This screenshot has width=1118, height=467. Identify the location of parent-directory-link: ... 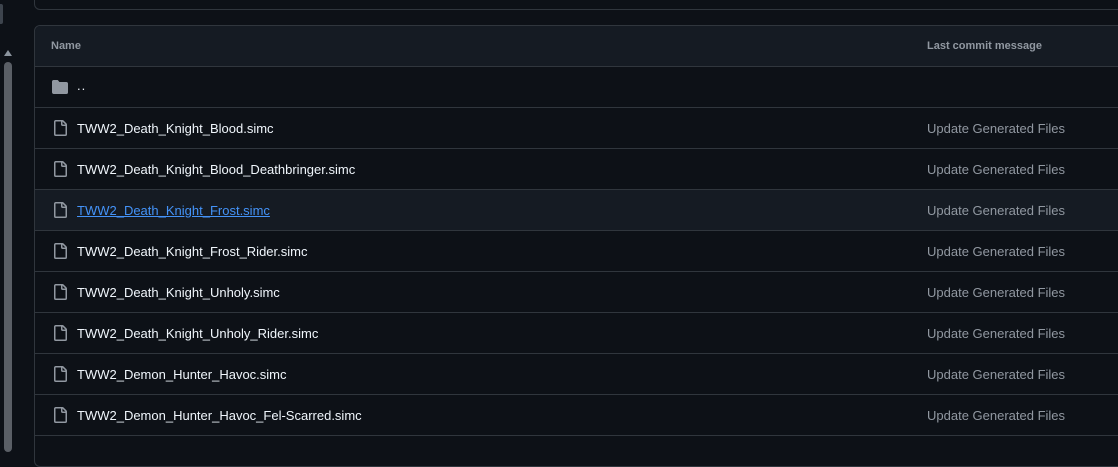
(81, 85).